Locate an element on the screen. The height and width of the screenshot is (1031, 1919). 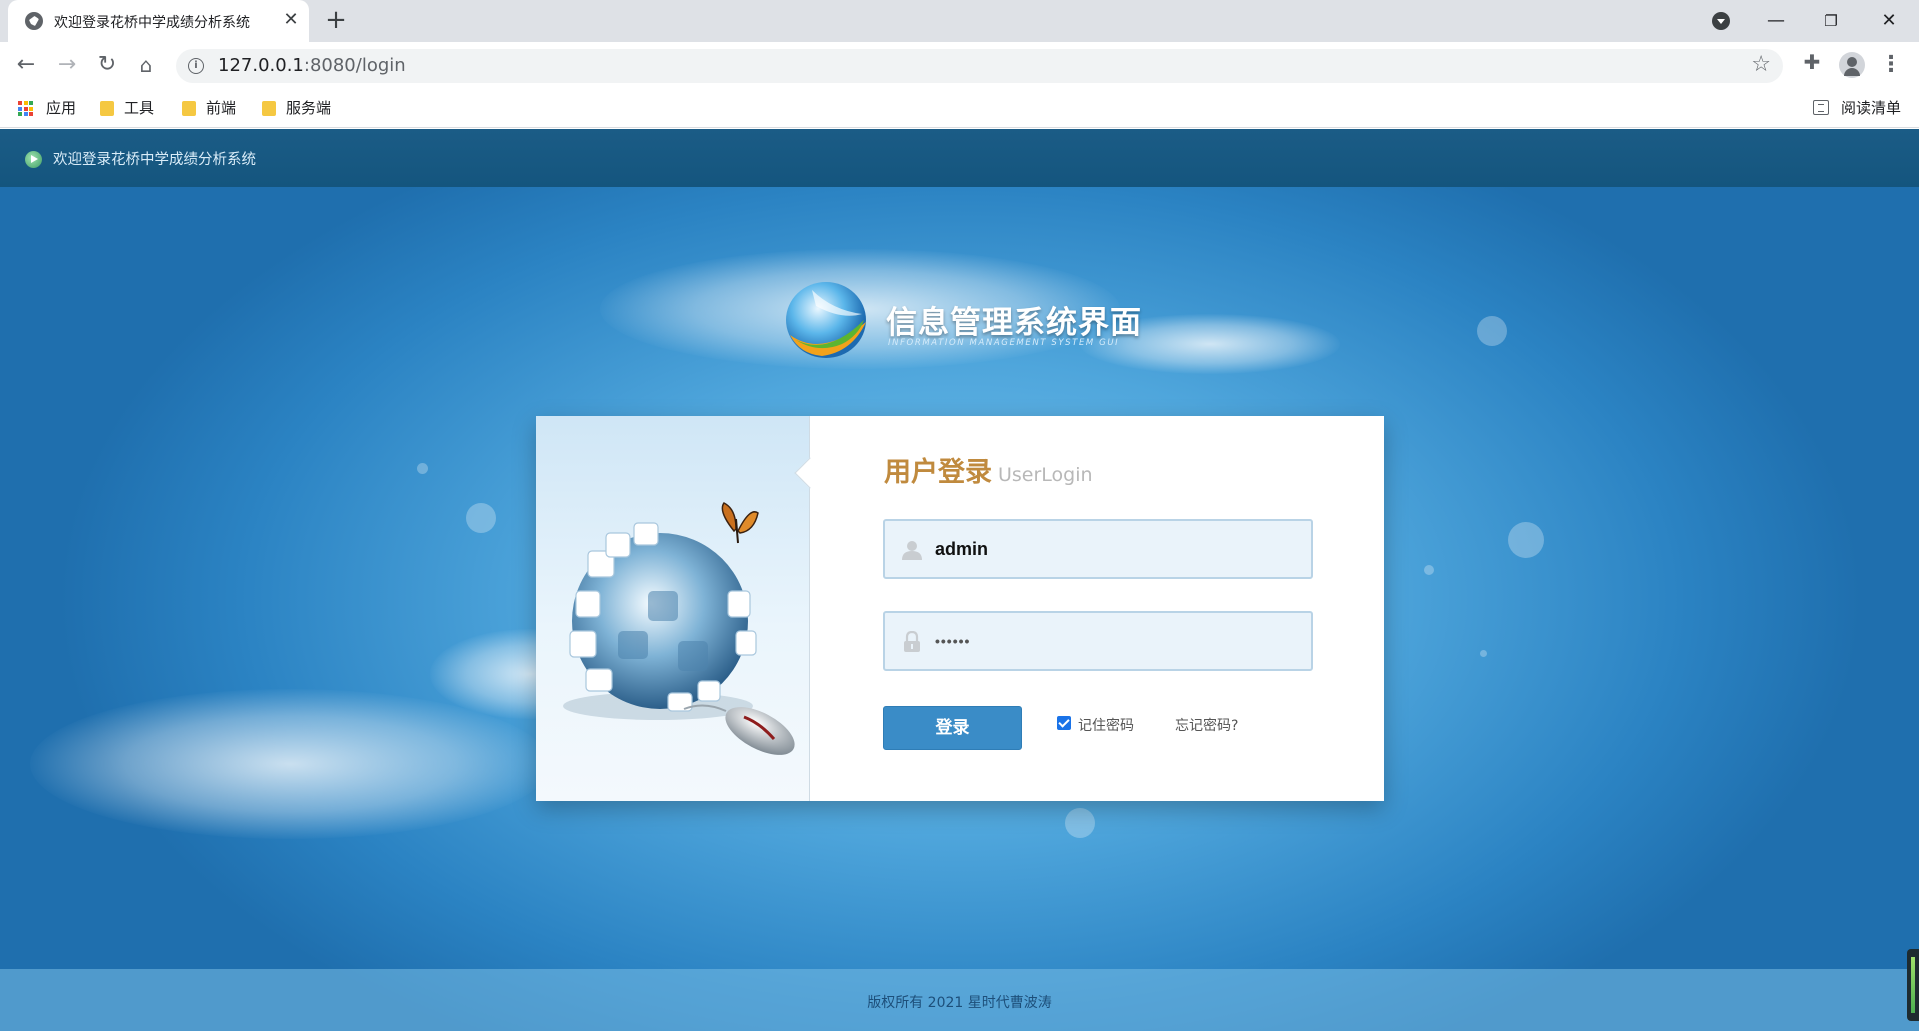
login-heading: 用户登录 UserLogin is located at coordinates (988, 469).